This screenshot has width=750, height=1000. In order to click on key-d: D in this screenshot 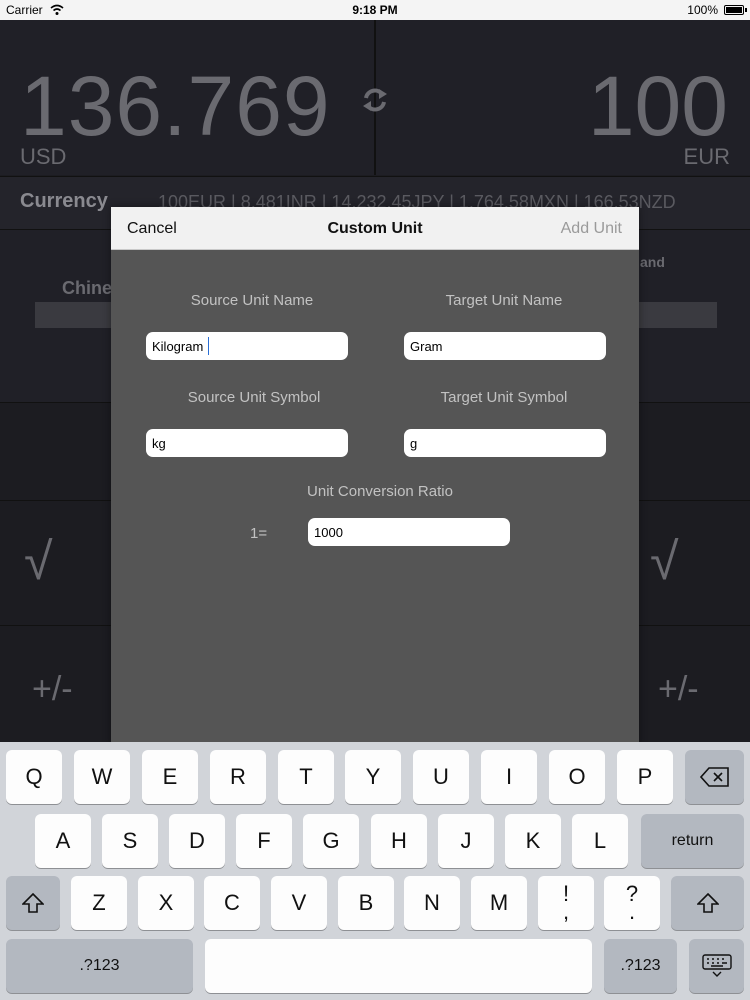, I will do `click(197, 841)`.